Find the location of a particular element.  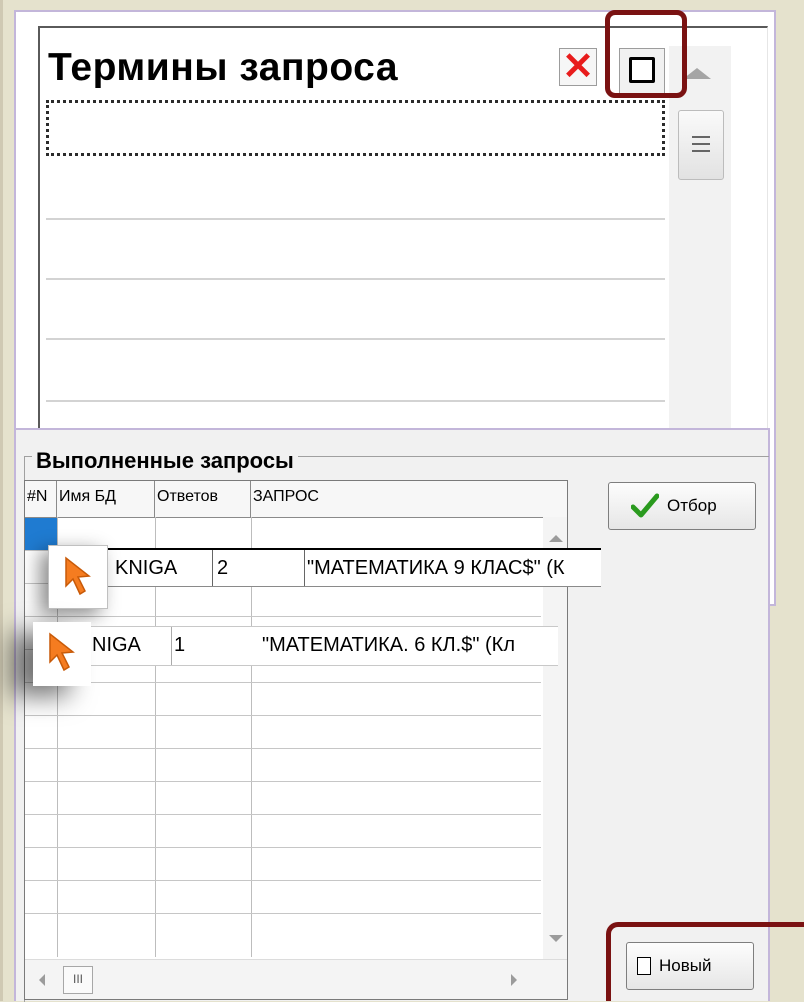

scroll-thumb is located at coordinates (701, 145).